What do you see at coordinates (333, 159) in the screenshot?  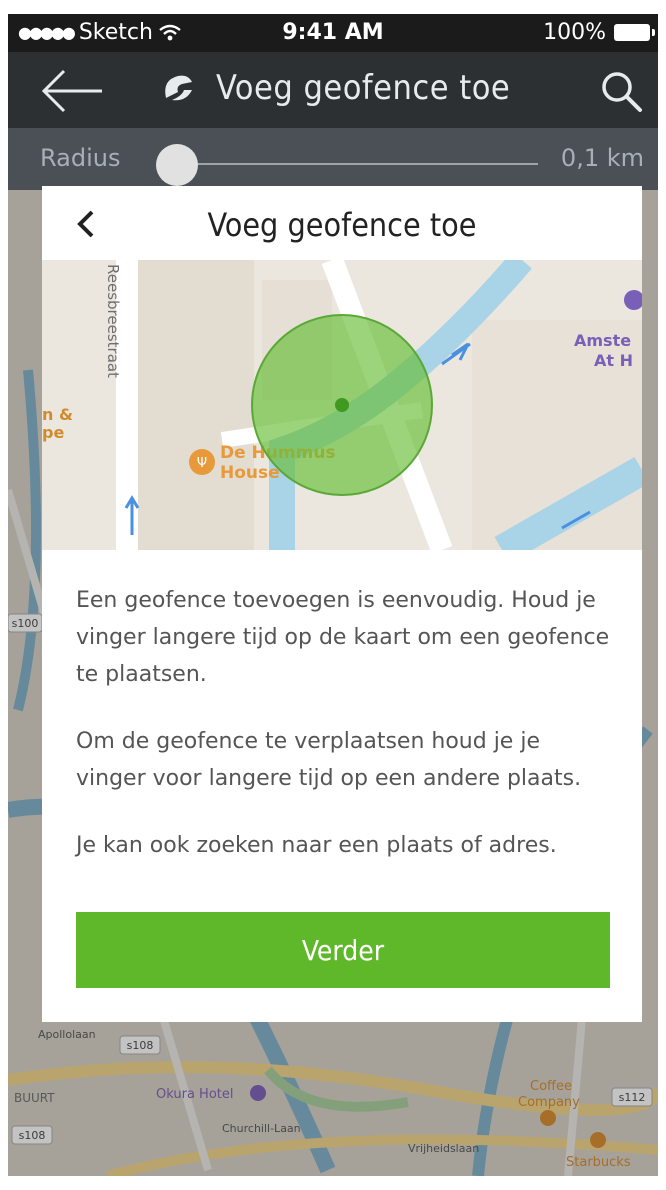 I see `radius-bar: Radius 0,1 km` at bounding box center [333, 159].